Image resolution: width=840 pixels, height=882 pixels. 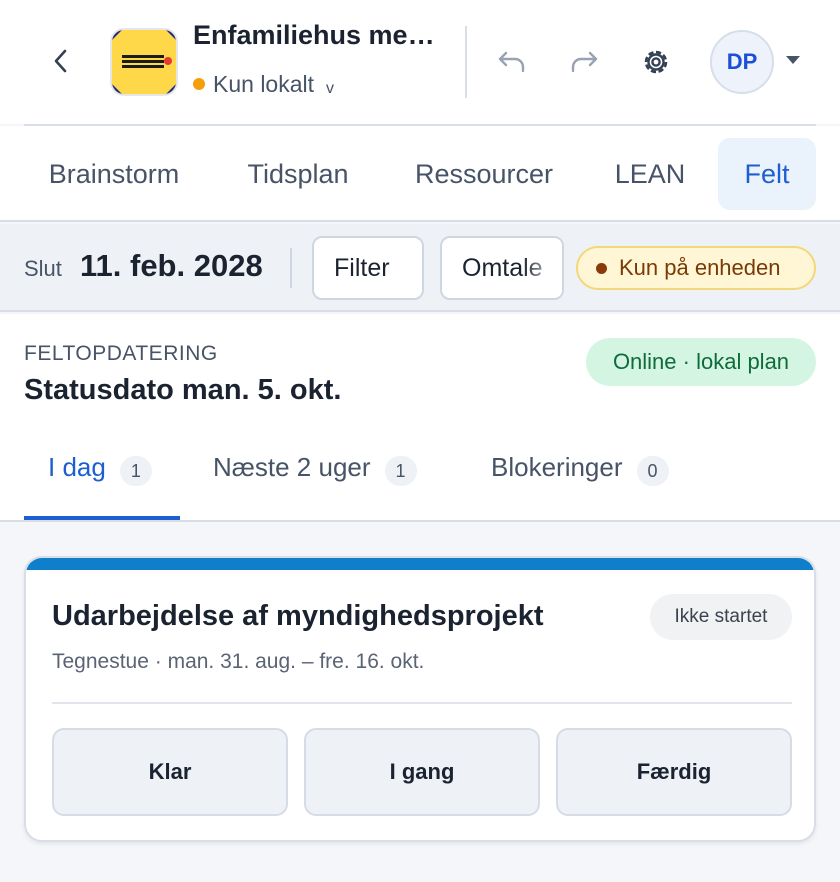 I want to click on back-icon, so click(x=60, y=61).